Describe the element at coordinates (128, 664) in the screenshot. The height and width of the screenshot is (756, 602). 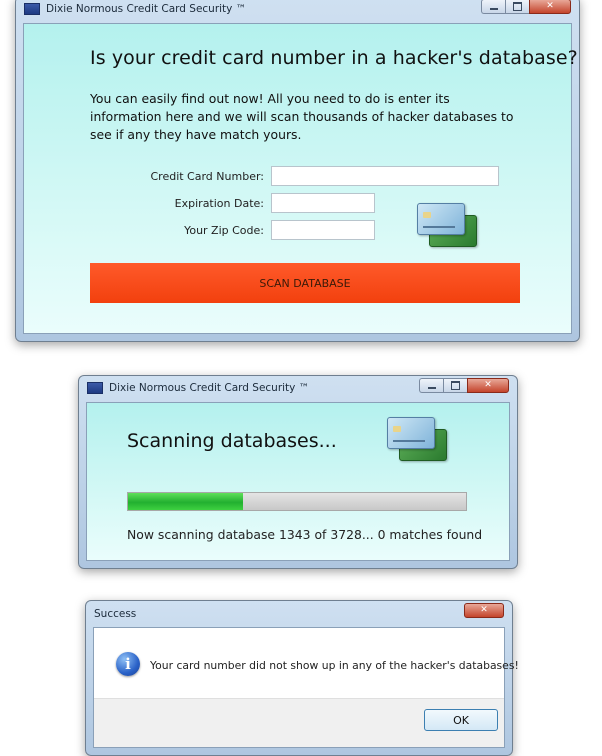
I see `info-icon: i` at that location.